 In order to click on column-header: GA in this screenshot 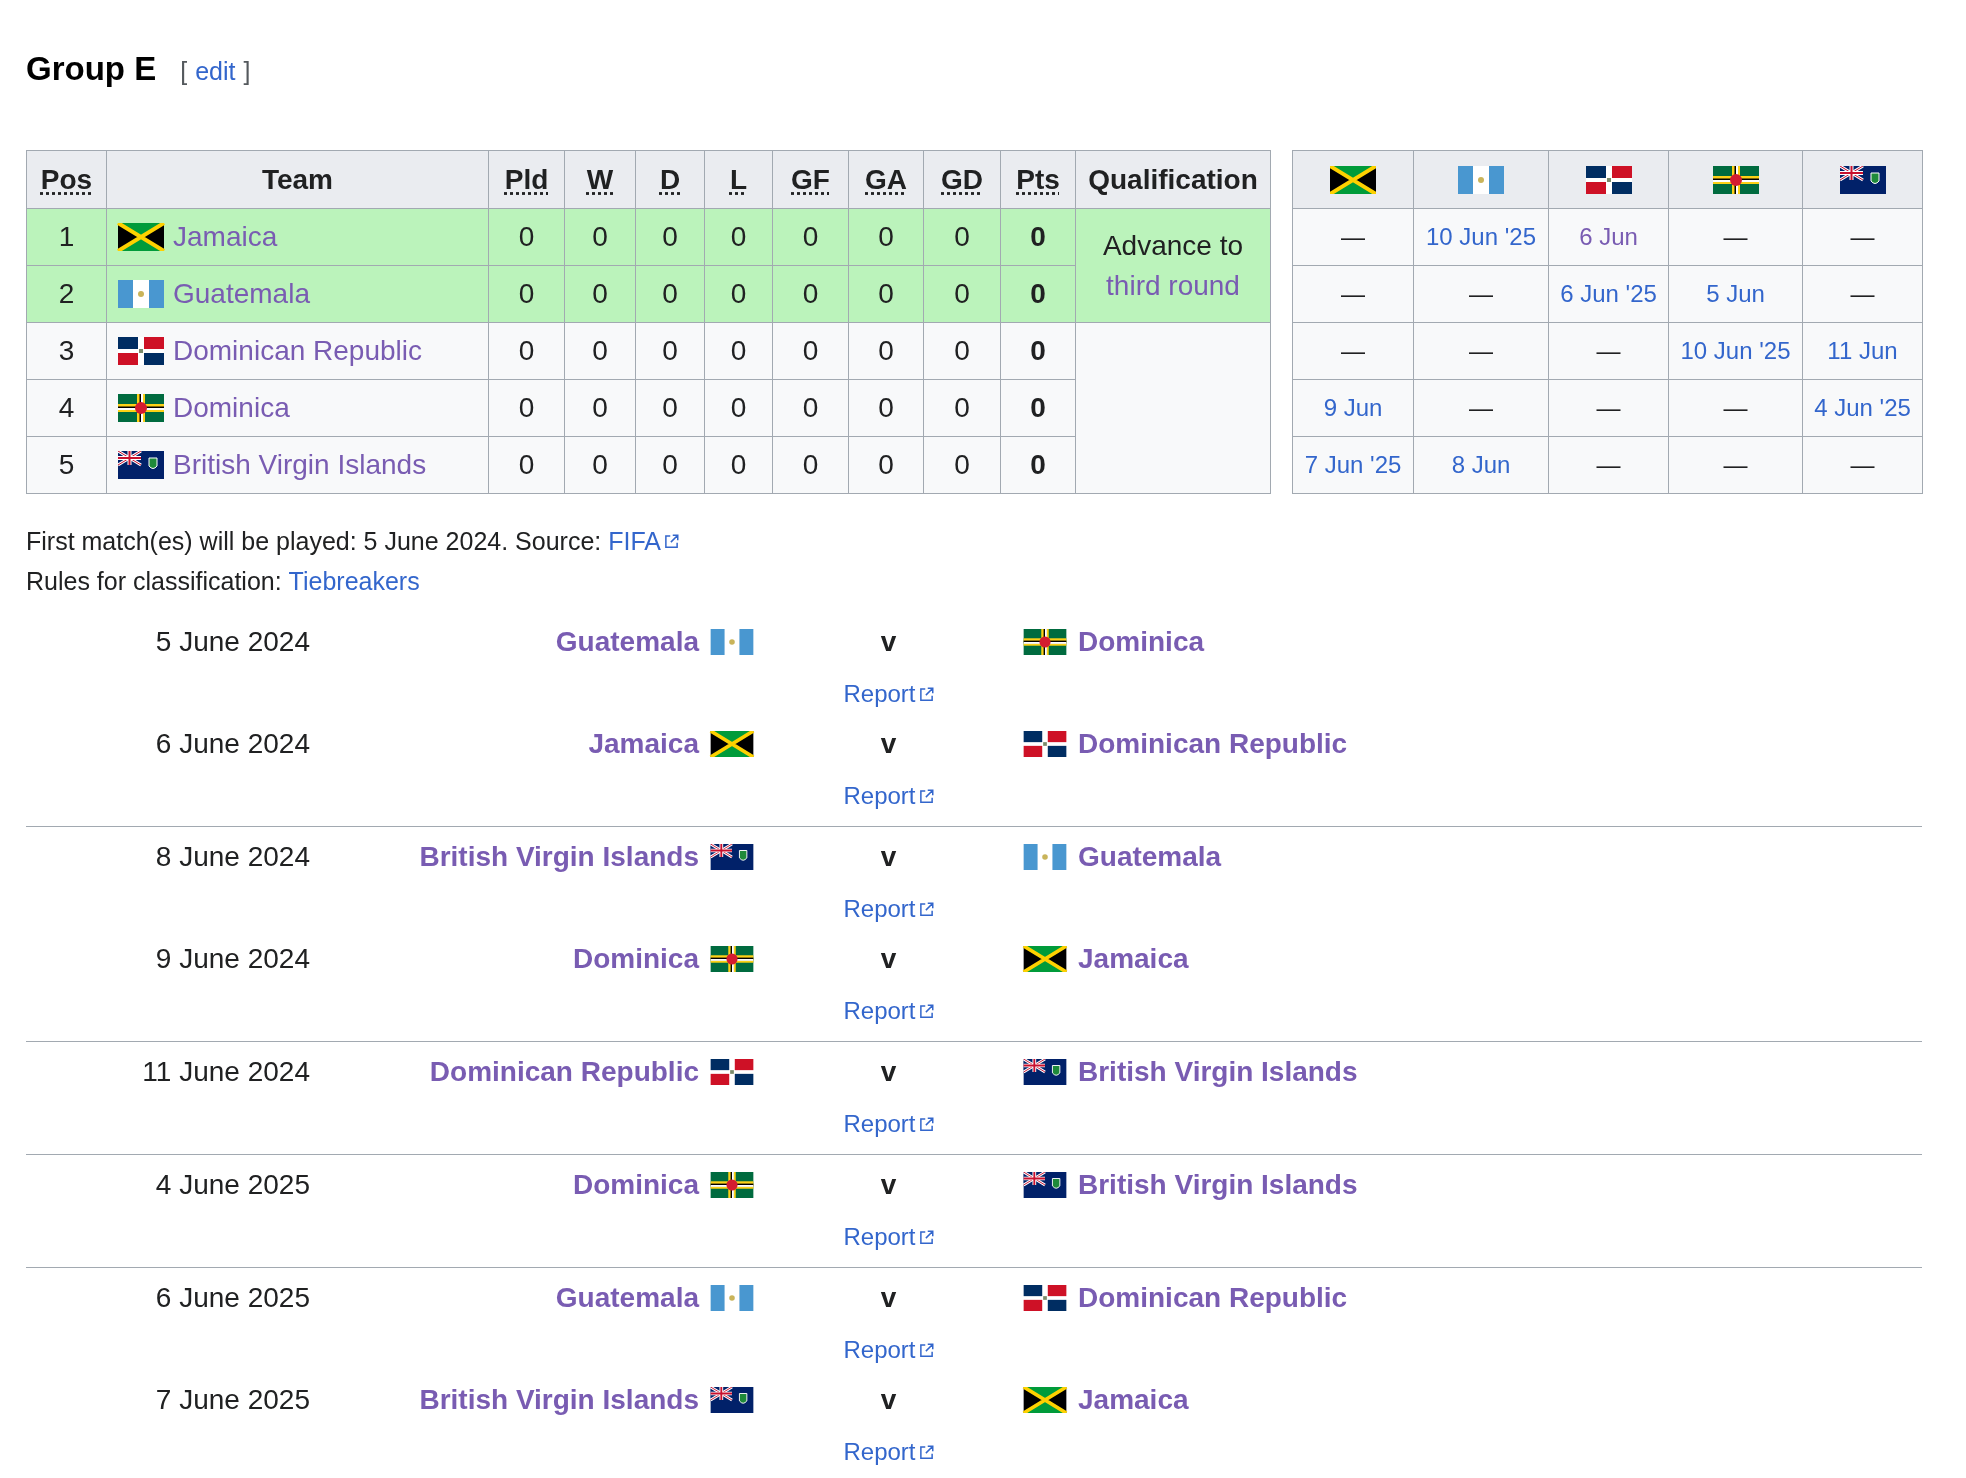, I will do `click(886, 179)`.